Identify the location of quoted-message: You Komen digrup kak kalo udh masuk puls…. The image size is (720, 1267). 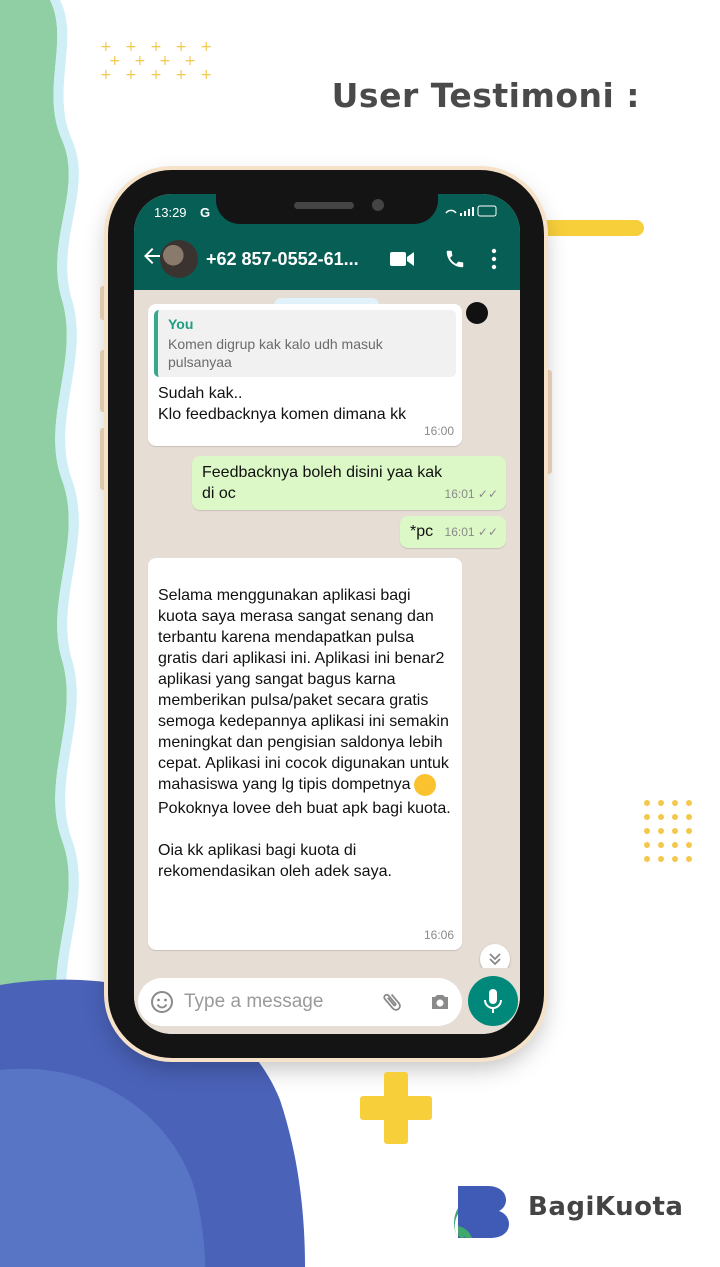
(305, 343).